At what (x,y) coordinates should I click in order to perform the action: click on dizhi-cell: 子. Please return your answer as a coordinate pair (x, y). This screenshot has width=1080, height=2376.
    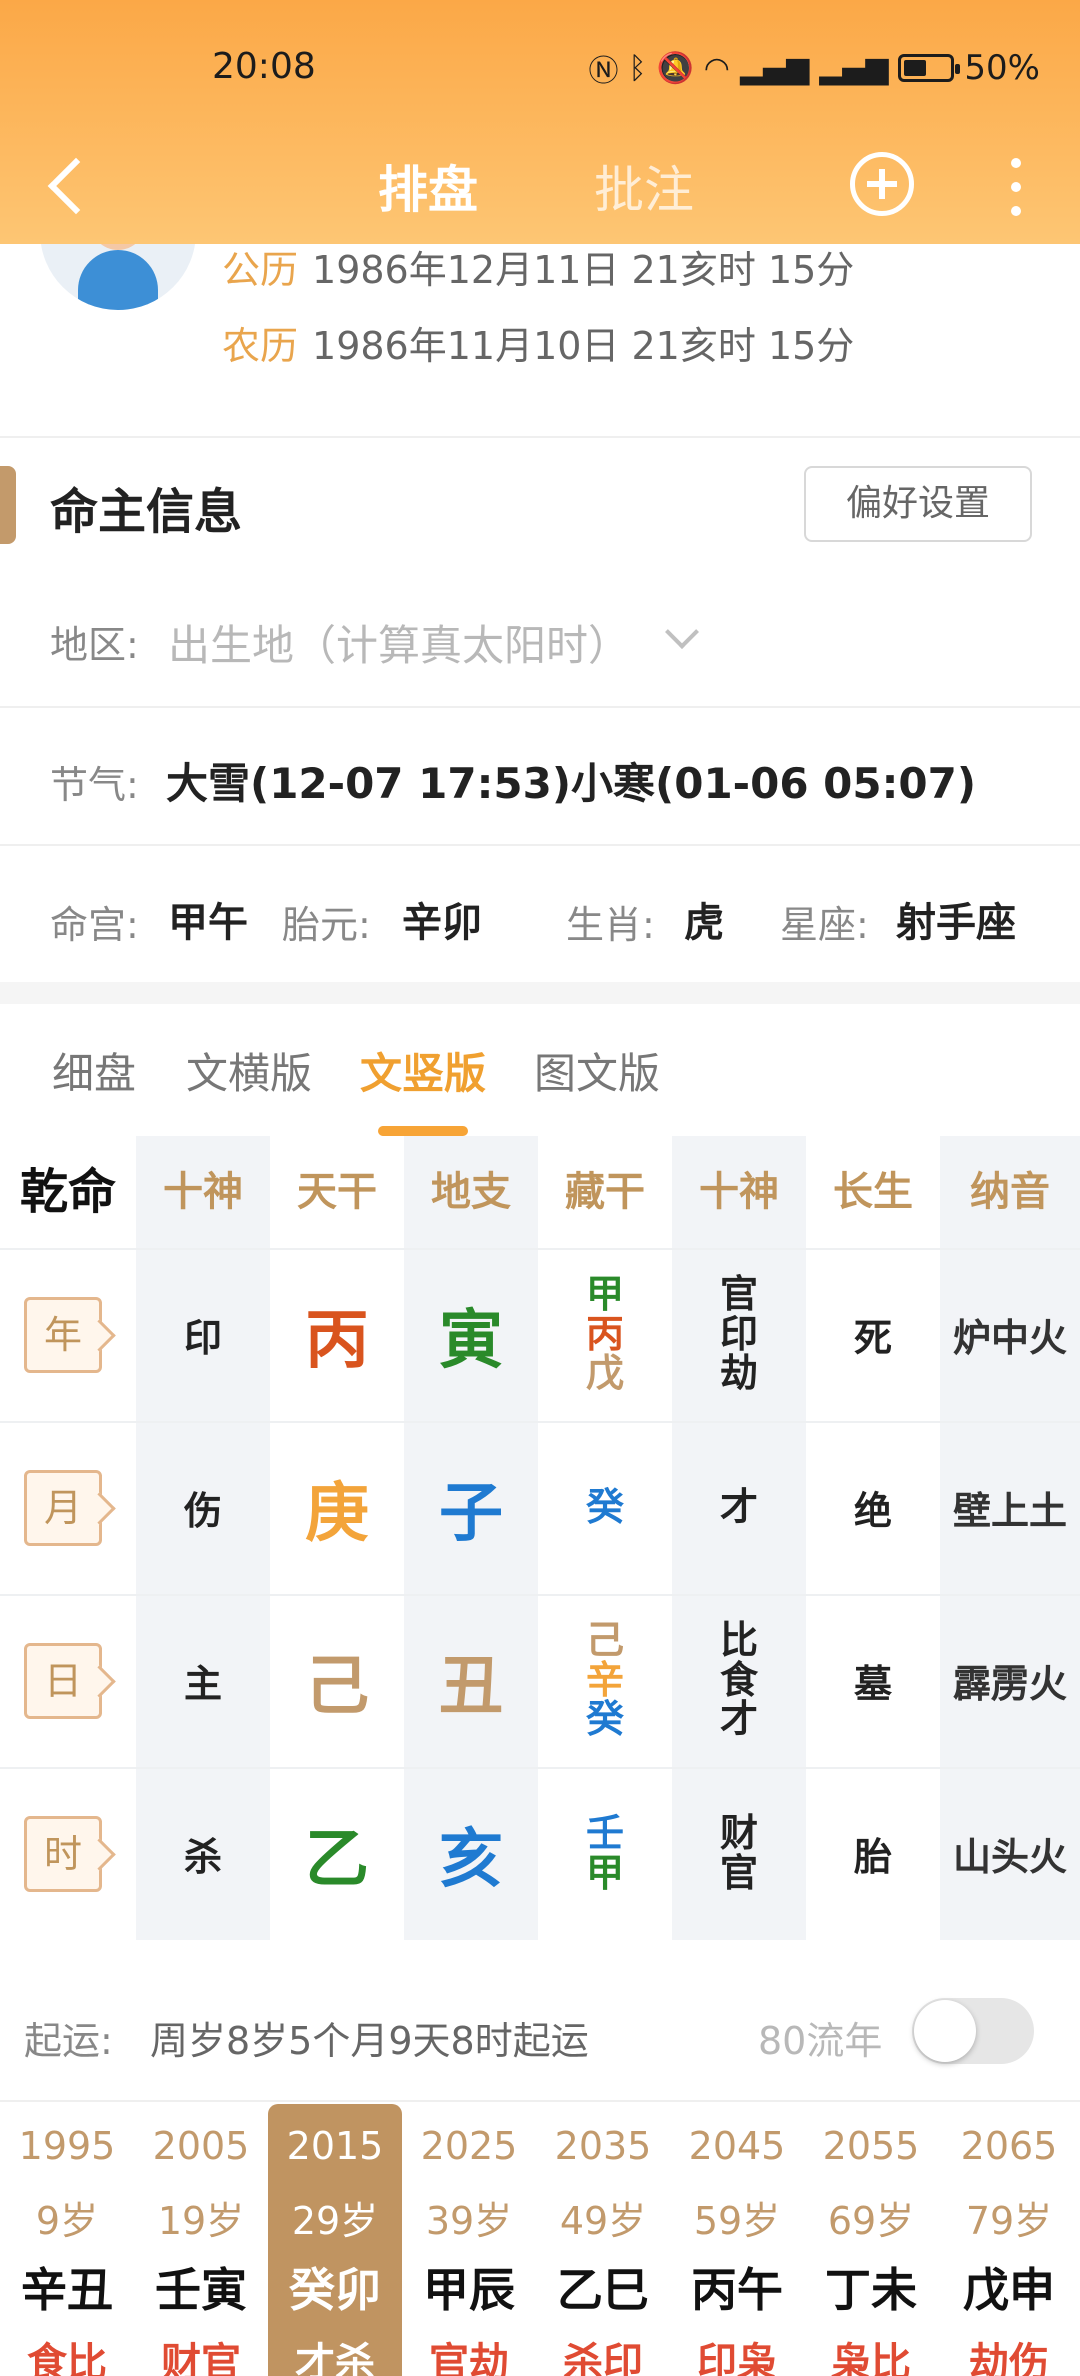
    Looking at the image, I should click on (471, 1513).